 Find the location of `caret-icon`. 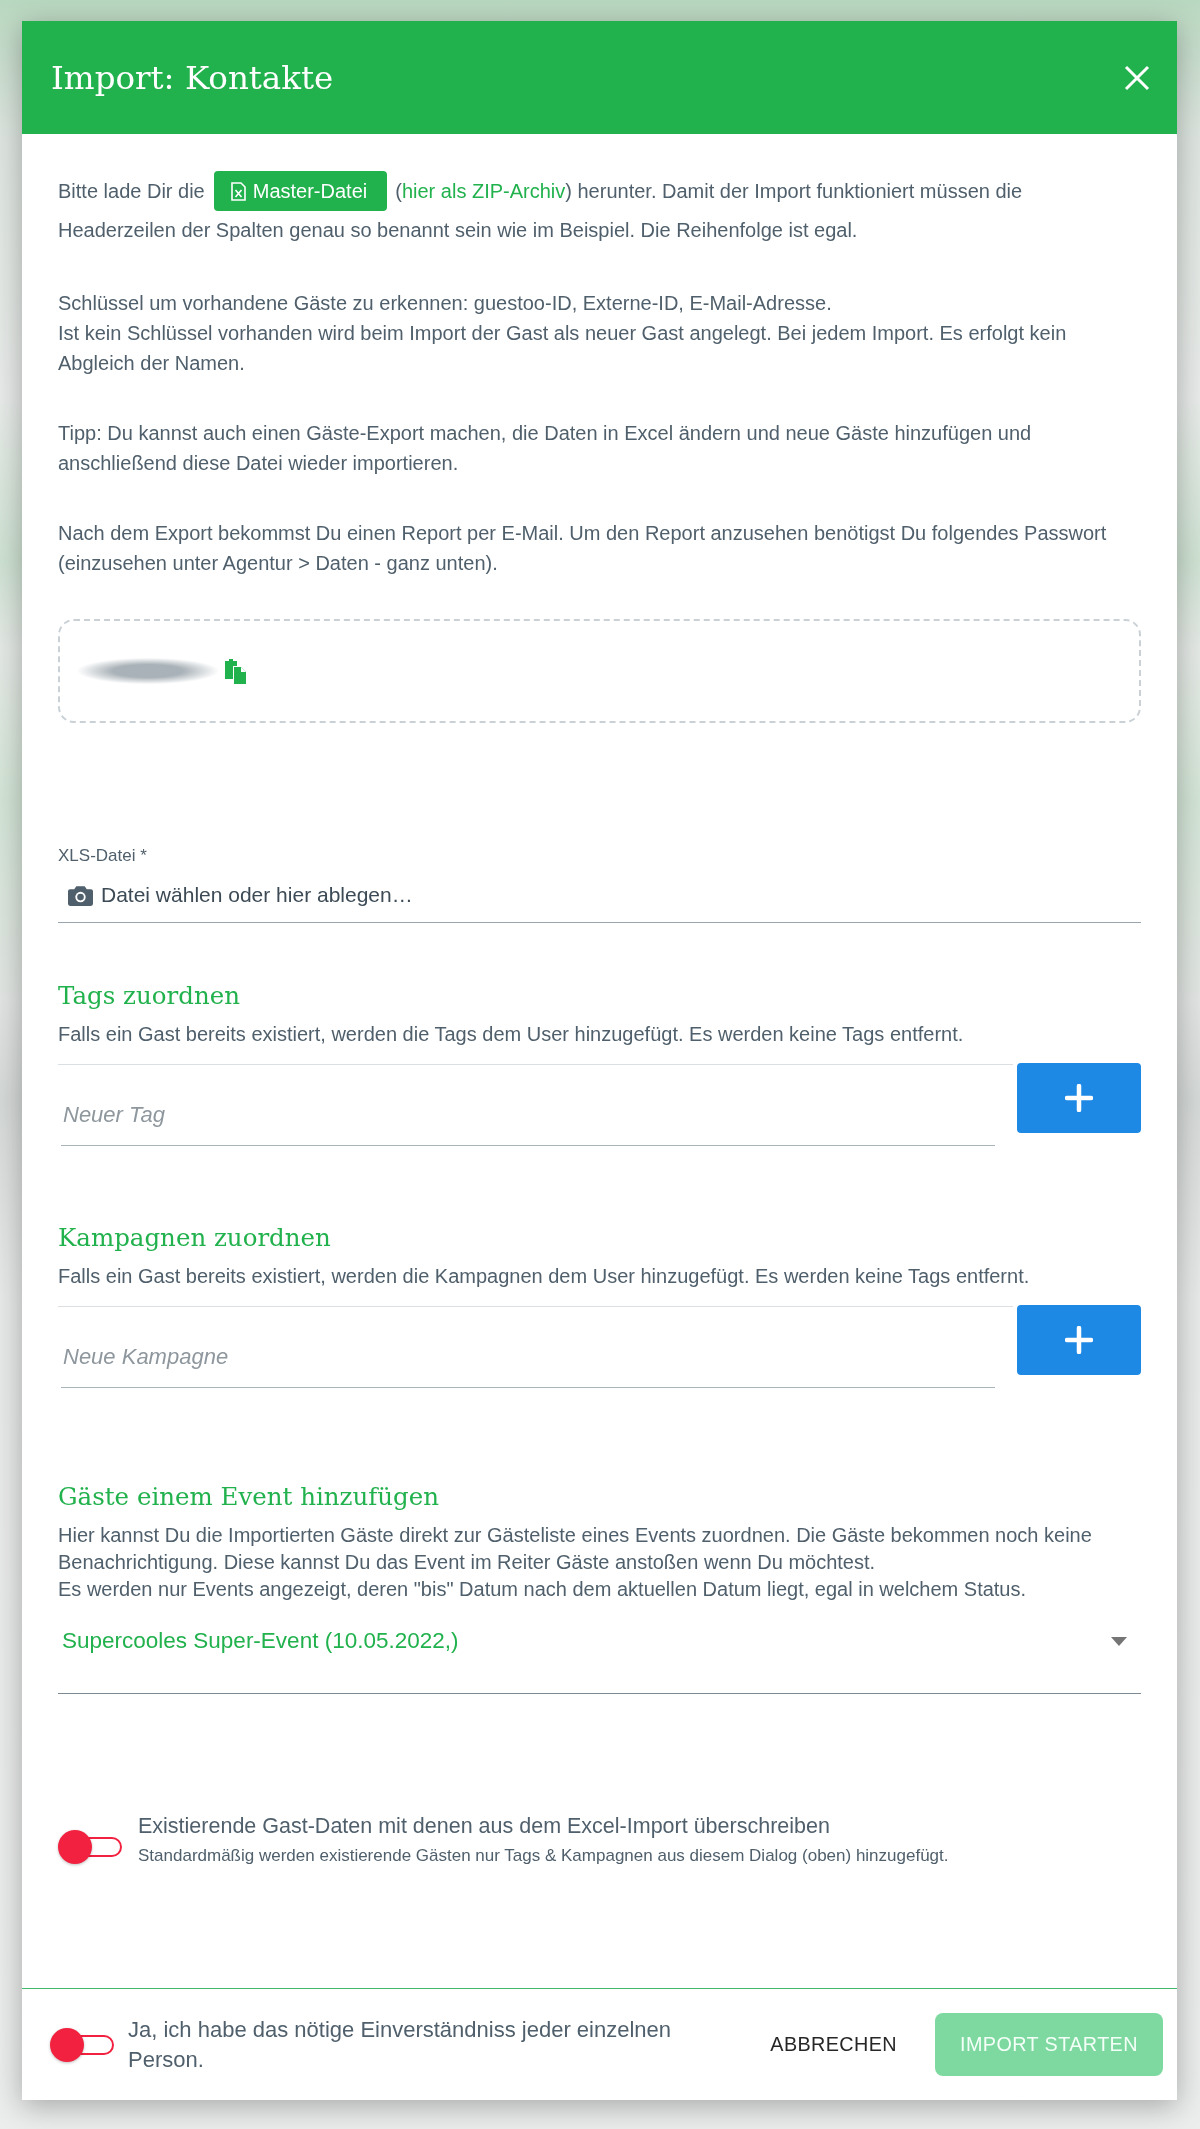

caret-icon is located at coordinates (1119, 1641).